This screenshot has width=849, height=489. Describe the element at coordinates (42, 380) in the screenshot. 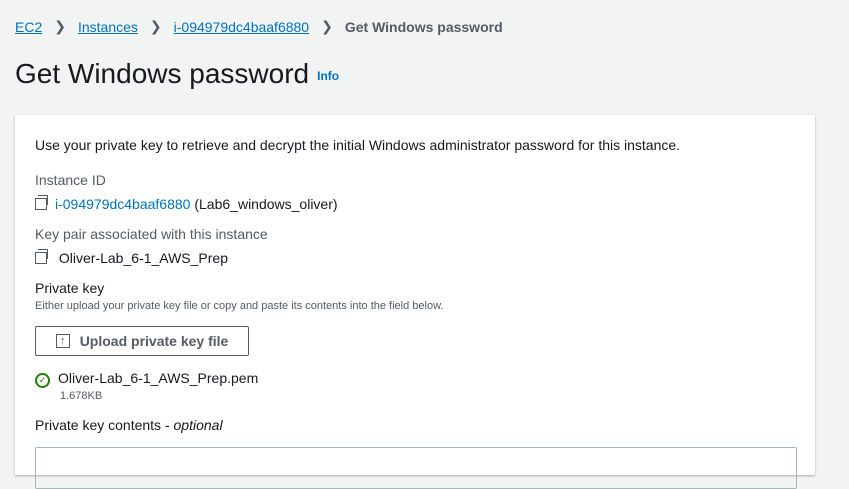

I see `check-circle-icon: ✓` at that location.